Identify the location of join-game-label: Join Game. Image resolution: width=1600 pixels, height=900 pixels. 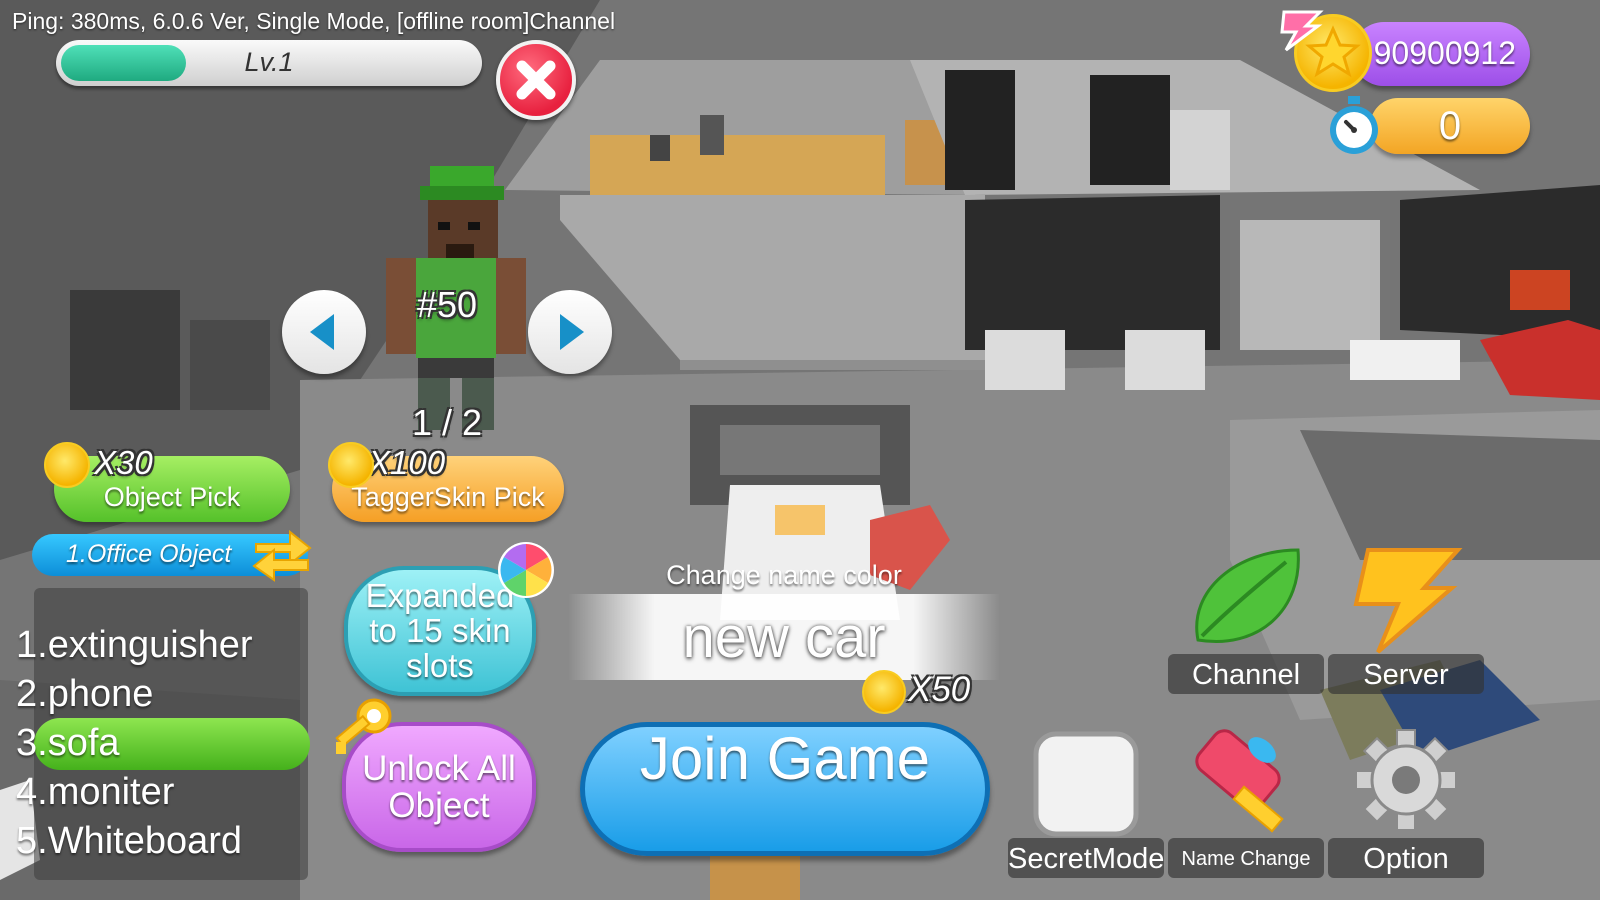
(785, 758).